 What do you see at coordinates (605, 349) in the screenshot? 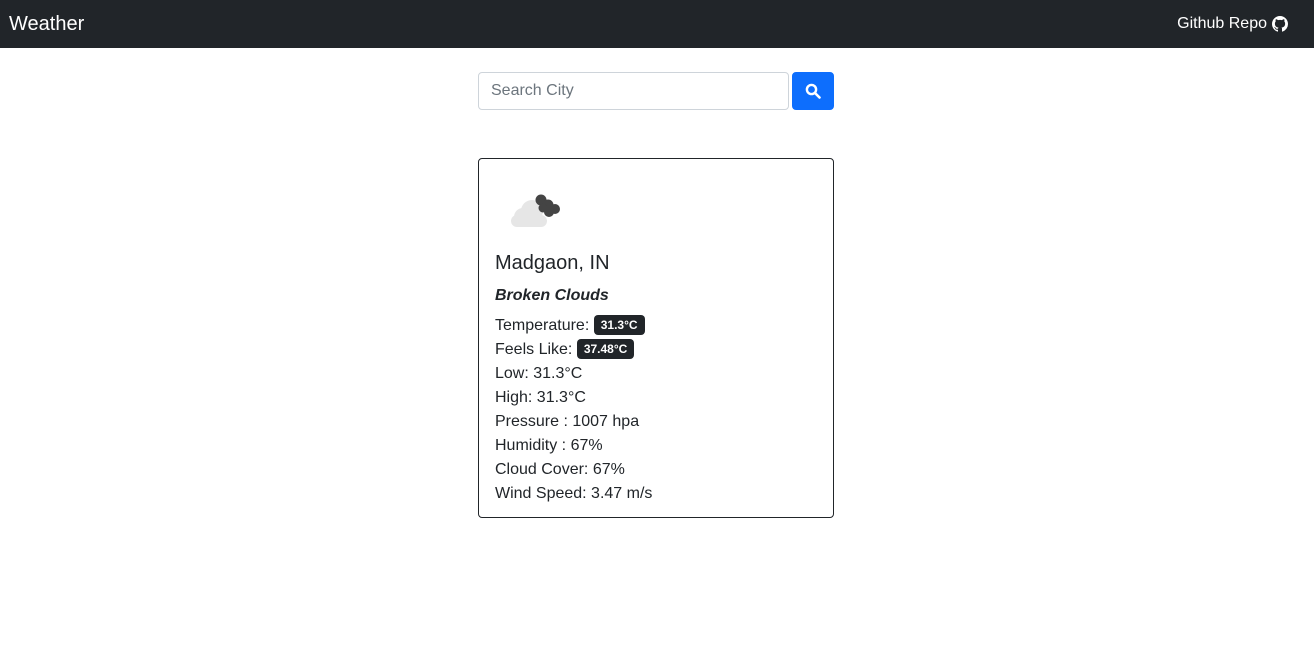
I see `feels-like-badge: 37.48°C` at bounding box center [605, 349].